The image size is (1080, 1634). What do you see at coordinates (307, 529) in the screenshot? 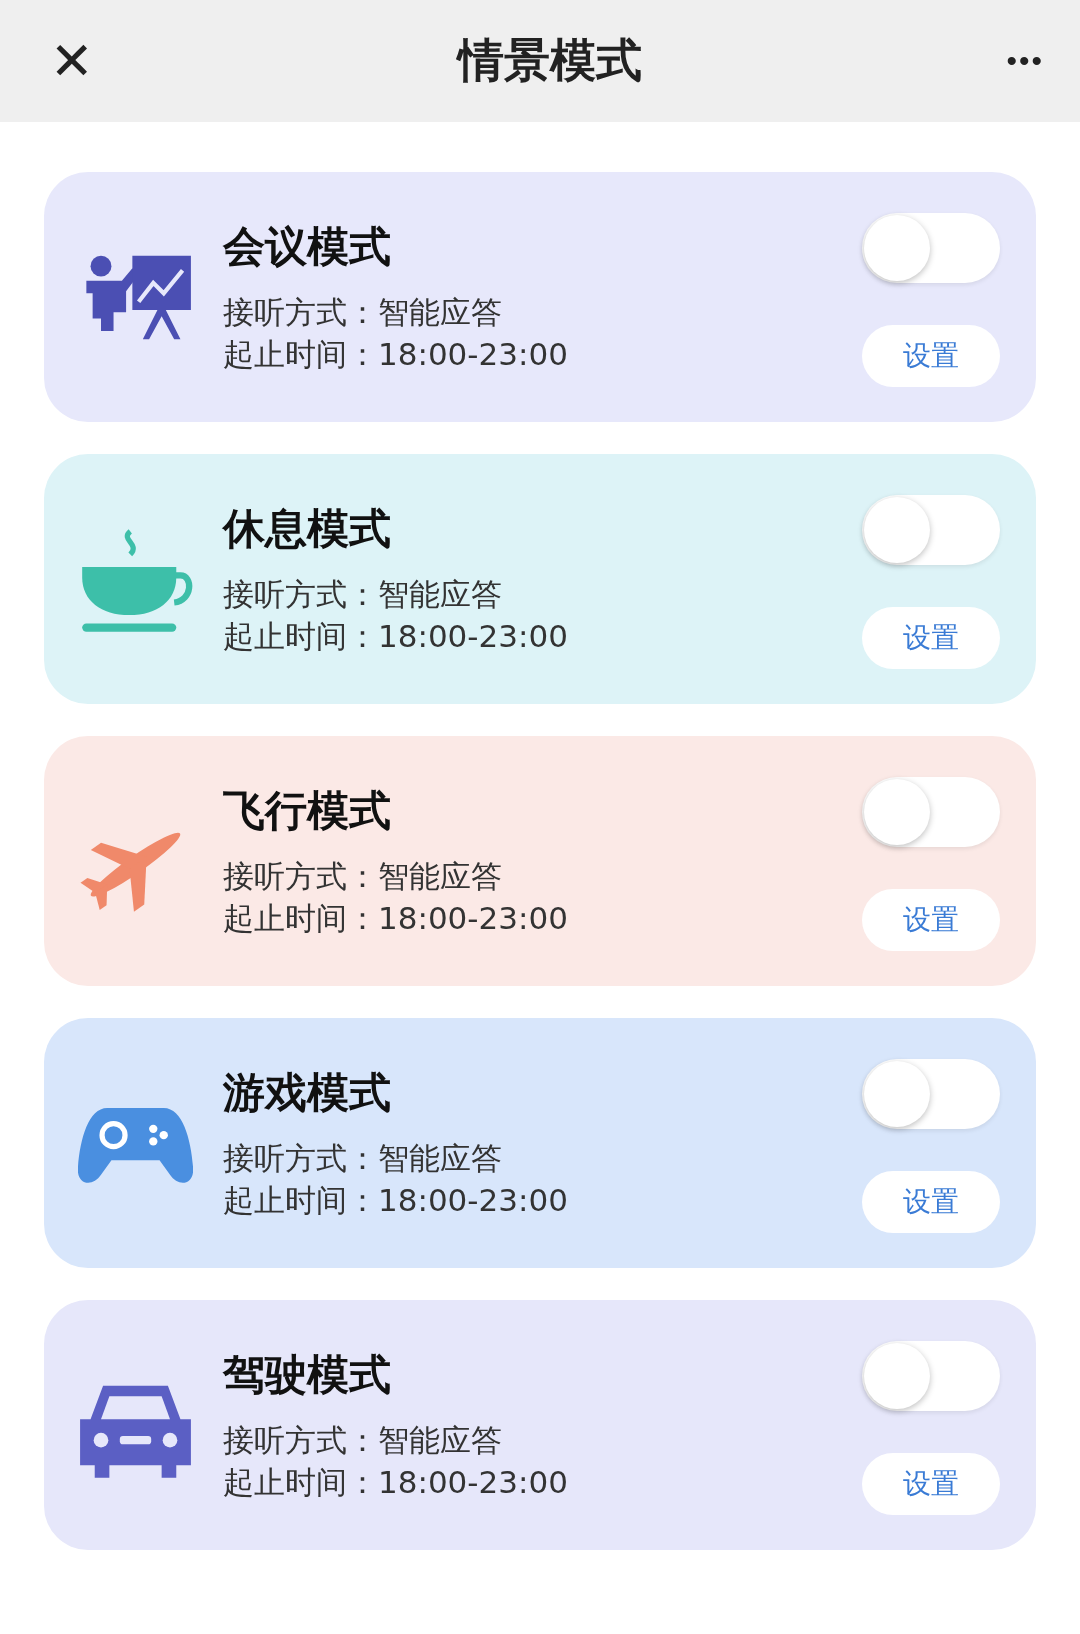
I see `mode-title: 休息模式` at bounding box center [307, 529].